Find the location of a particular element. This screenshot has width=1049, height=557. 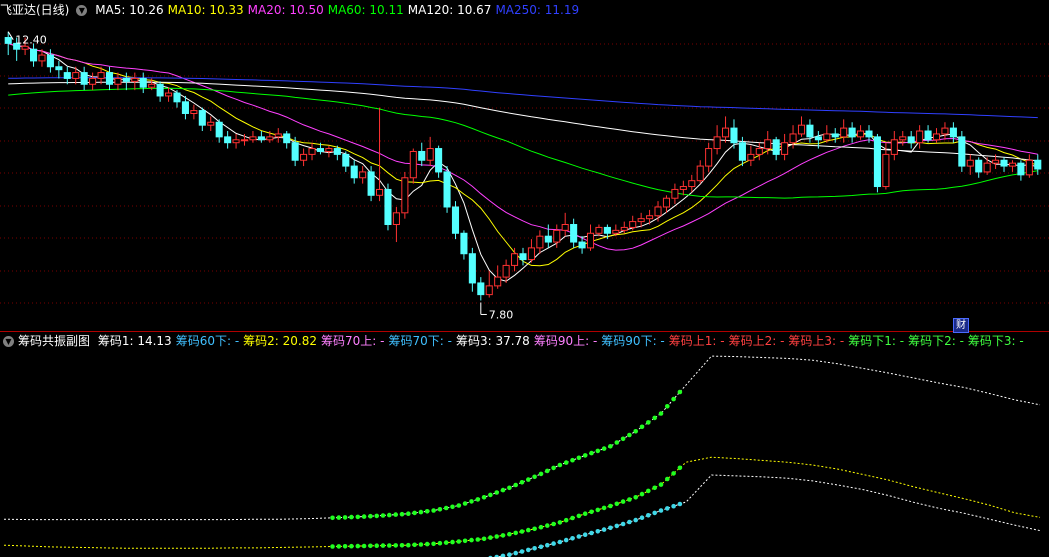

finance-badge: 财 is located at coordinates (961, 325).